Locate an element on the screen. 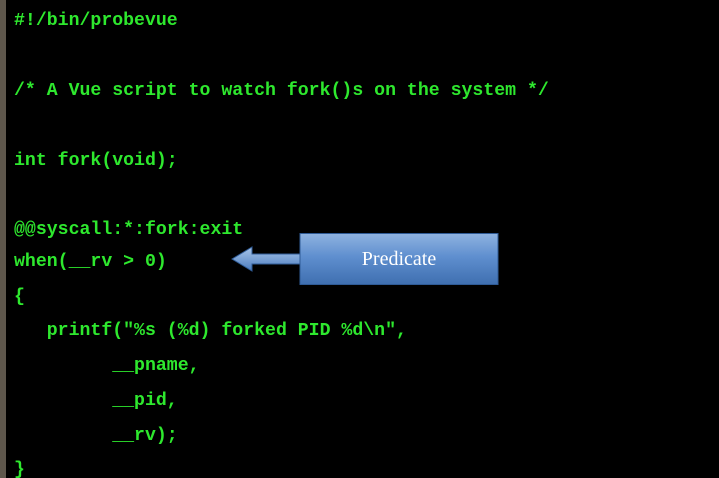  callout-label: Predicate is located at coordinates (399, 259).